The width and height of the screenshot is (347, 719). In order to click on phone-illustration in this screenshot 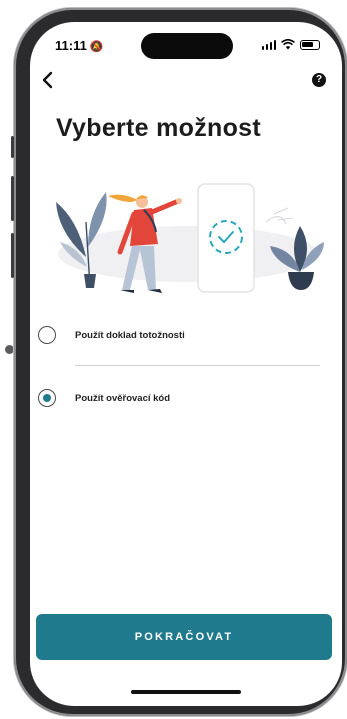, I will do `click(226, 238)`.